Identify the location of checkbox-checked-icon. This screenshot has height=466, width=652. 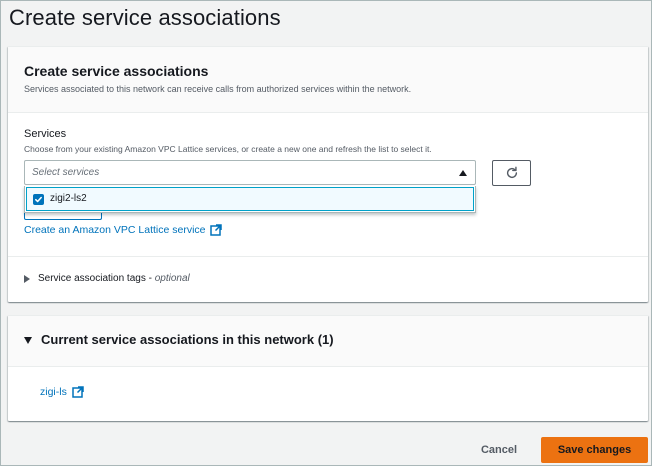
(38, 199).